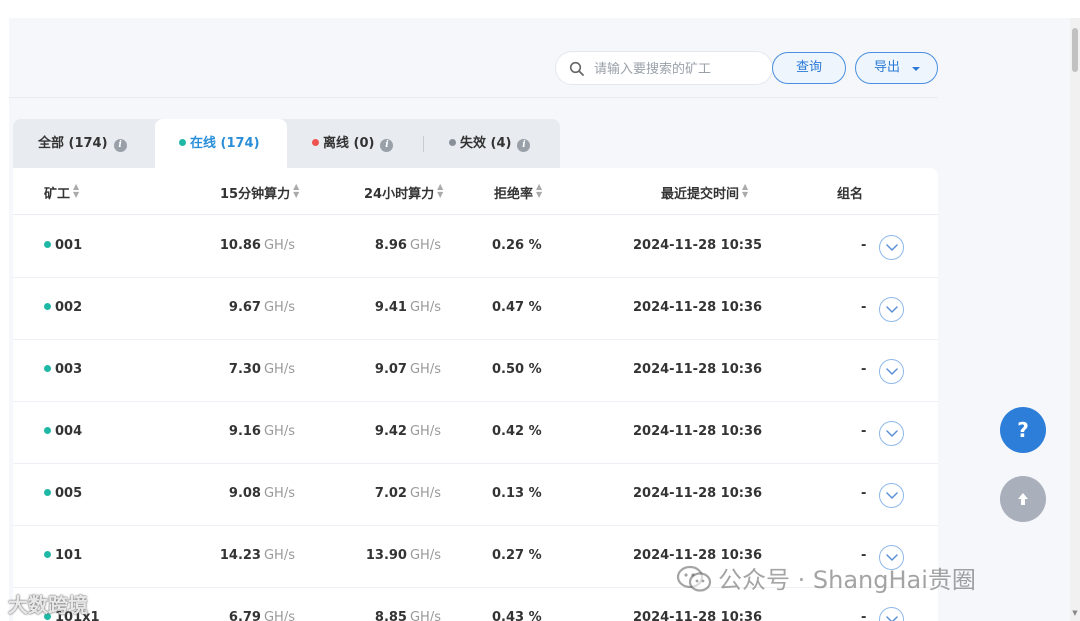 The image size is (1080, 621). Describe the element at coordinates (262, 307) in the screenshot. I see `hashrate-15m-cell: 9.67 GH/s` at that location.